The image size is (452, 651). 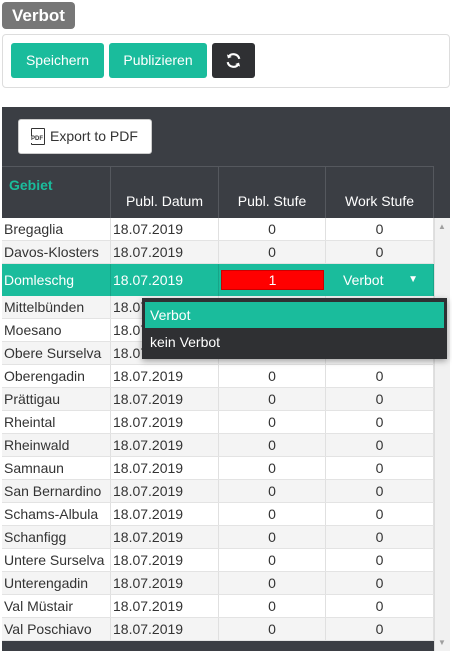 What do you see at coordinates (51, 514) in the screenshot?
I see `cell-gebiet-text: Schams-Albula` at bounding box center [51, 514].